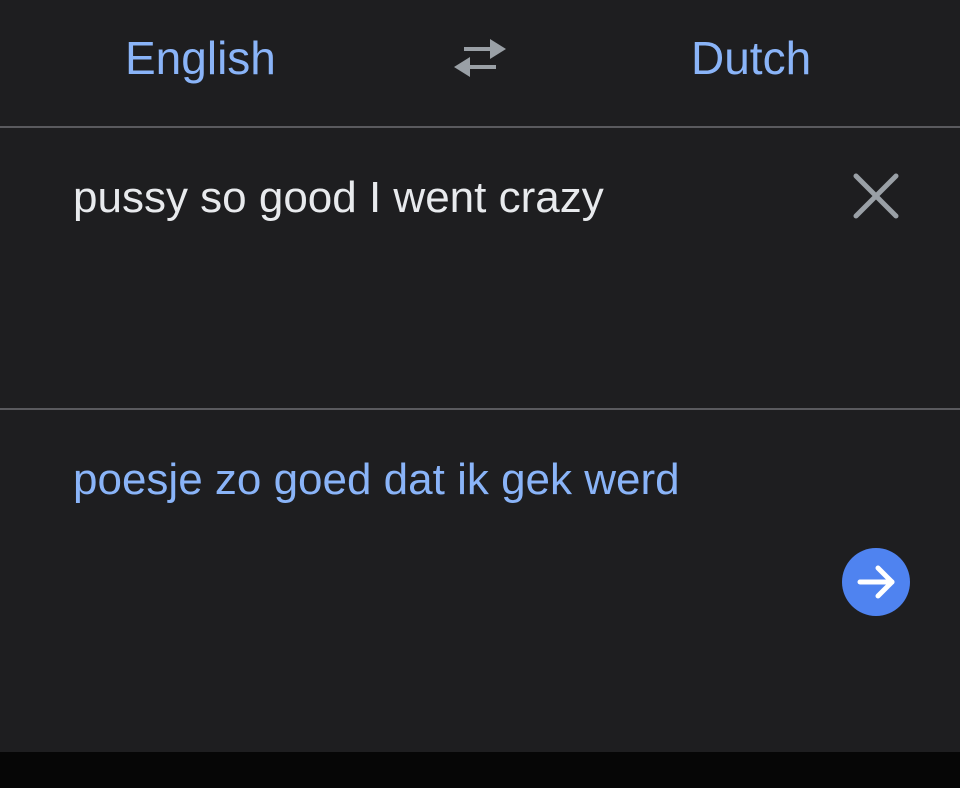  I want to click on close-icon, so click(876, 196).